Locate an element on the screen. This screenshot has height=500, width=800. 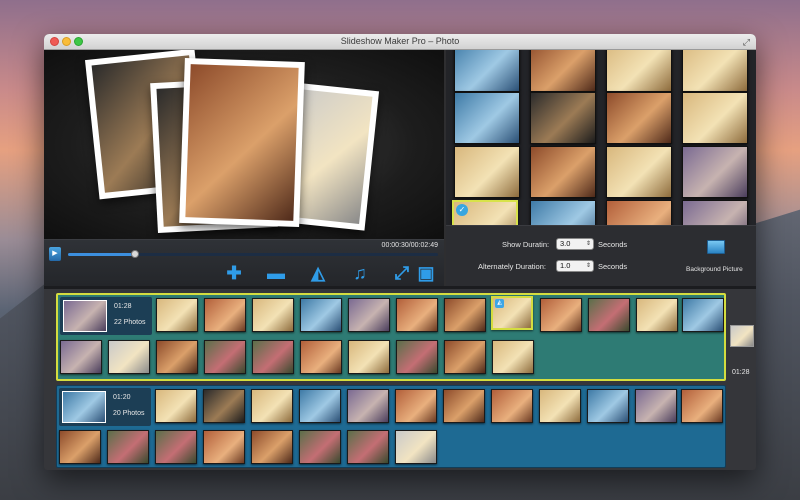
progress-slider is located at coordinates (253, 254).